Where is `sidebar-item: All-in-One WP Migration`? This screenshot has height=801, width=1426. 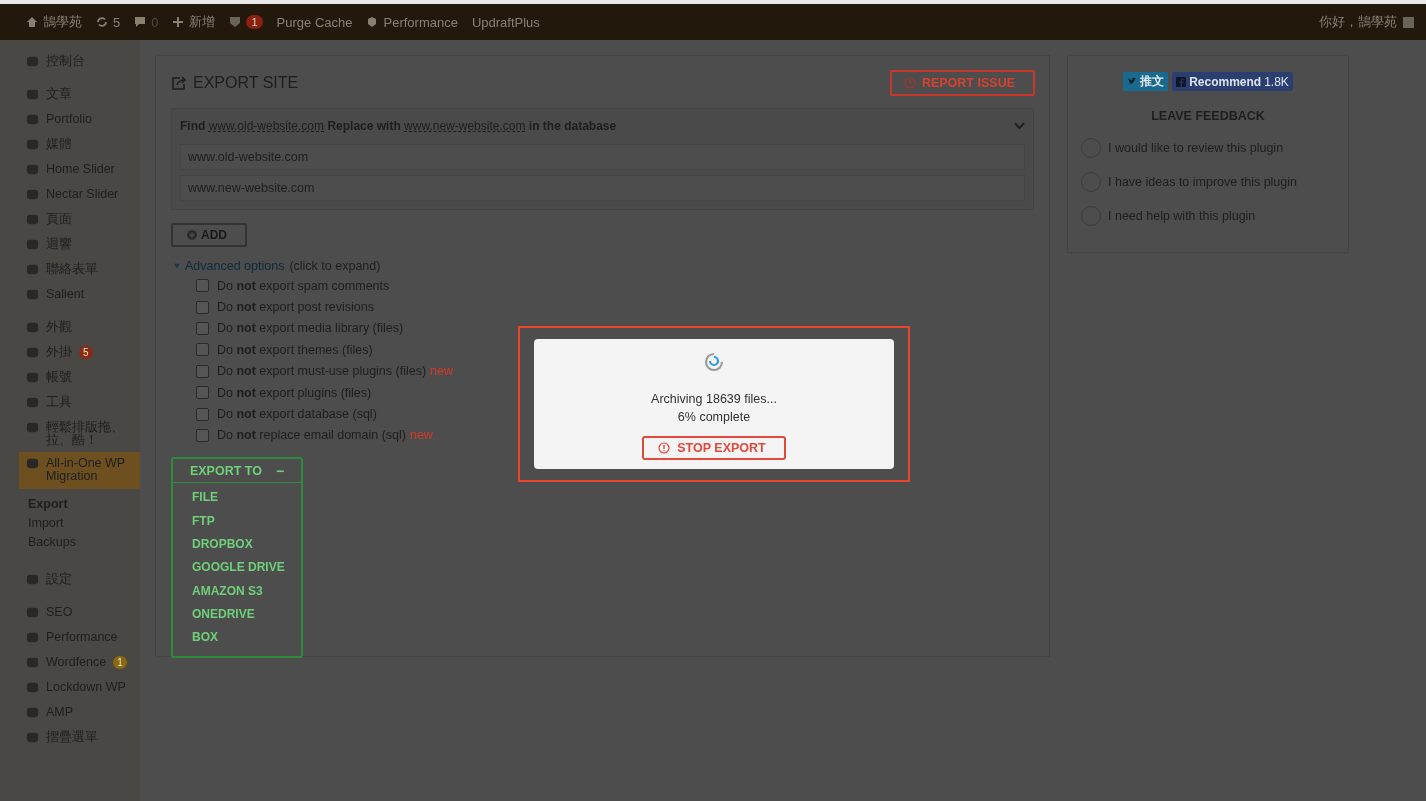
sidebar-item: All-in-One WP Migration is located at coordinates (79, 470).